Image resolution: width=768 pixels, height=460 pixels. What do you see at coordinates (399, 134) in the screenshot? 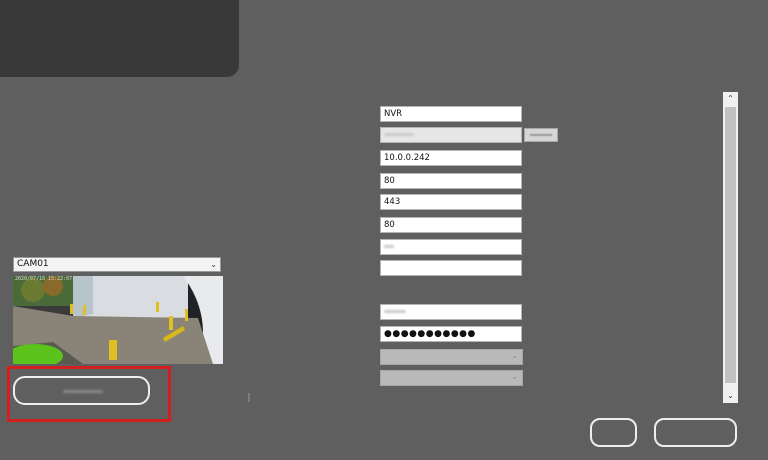
I see `blurred-serial` at bounding box center [399, 134].